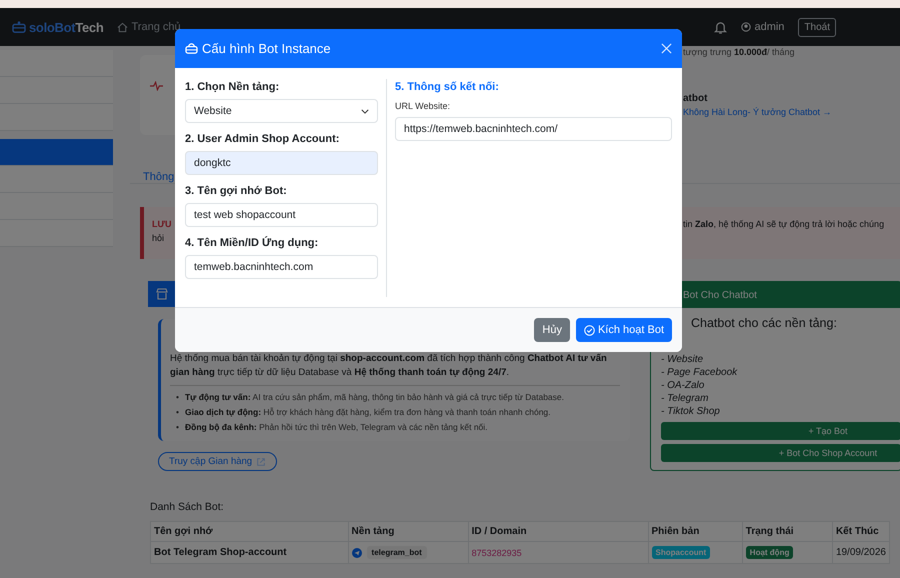 Image resolution: width=900 pixels, height=578 pixels. What do you see at coordinates (281, 215) in the screenshot?
I see `input-field: test web shopaccount` at bounding box center [281, 215].